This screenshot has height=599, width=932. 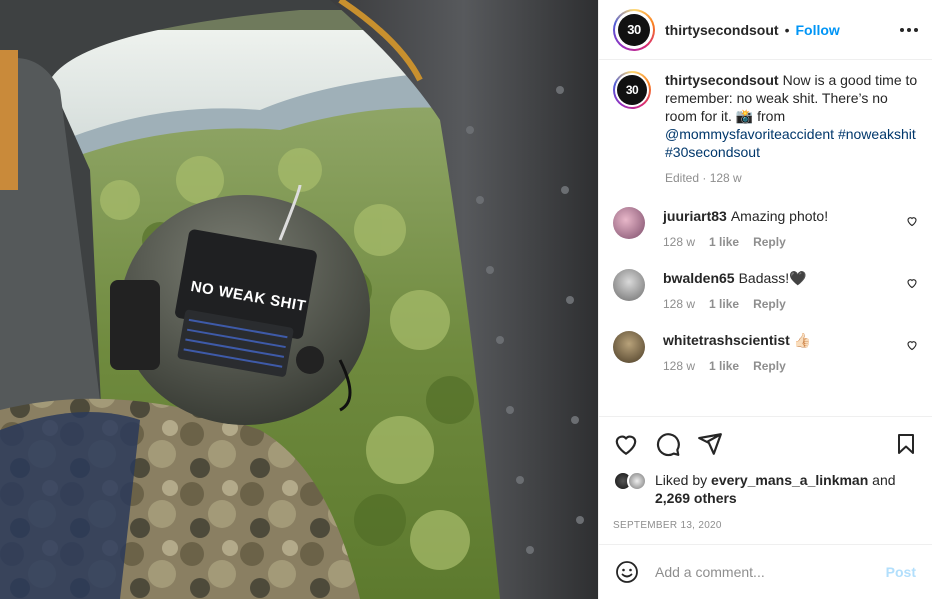 I want to click on post-header: 30 thirtysecondsout • Follow, so click(x=765, y=30).